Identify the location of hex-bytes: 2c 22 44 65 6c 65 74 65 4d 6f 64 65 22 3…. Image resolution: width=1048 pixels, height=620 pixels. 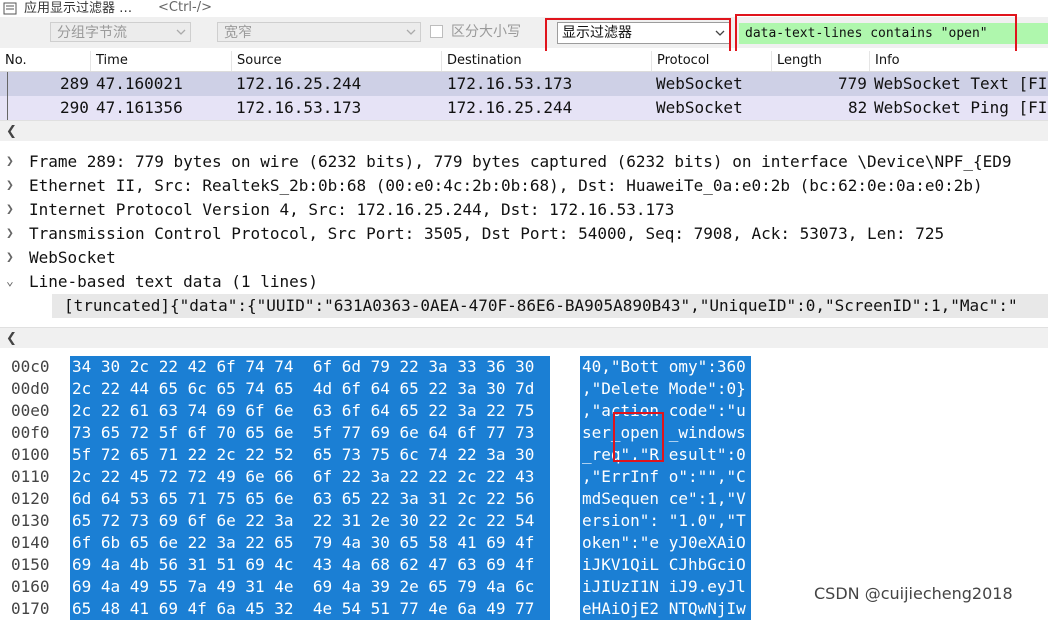
(310, 389).